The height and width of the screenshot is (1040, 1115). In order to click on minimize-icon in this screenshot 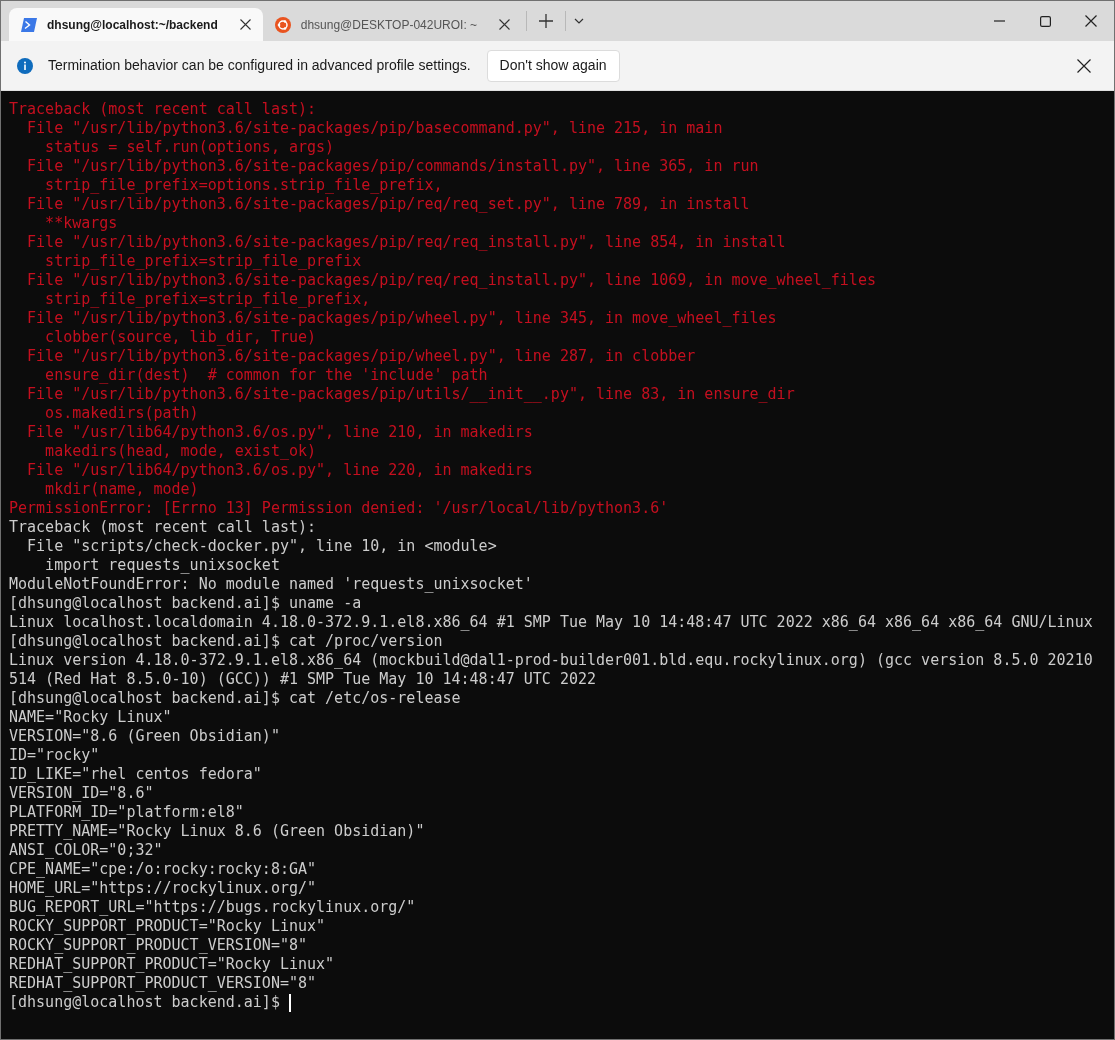, I will do `click(999, 21)`.